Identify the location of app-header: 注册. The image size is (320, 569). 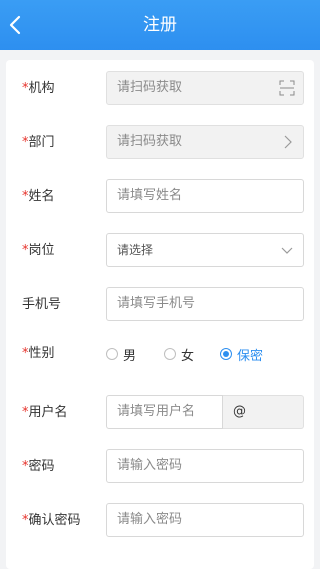
(160, 25).